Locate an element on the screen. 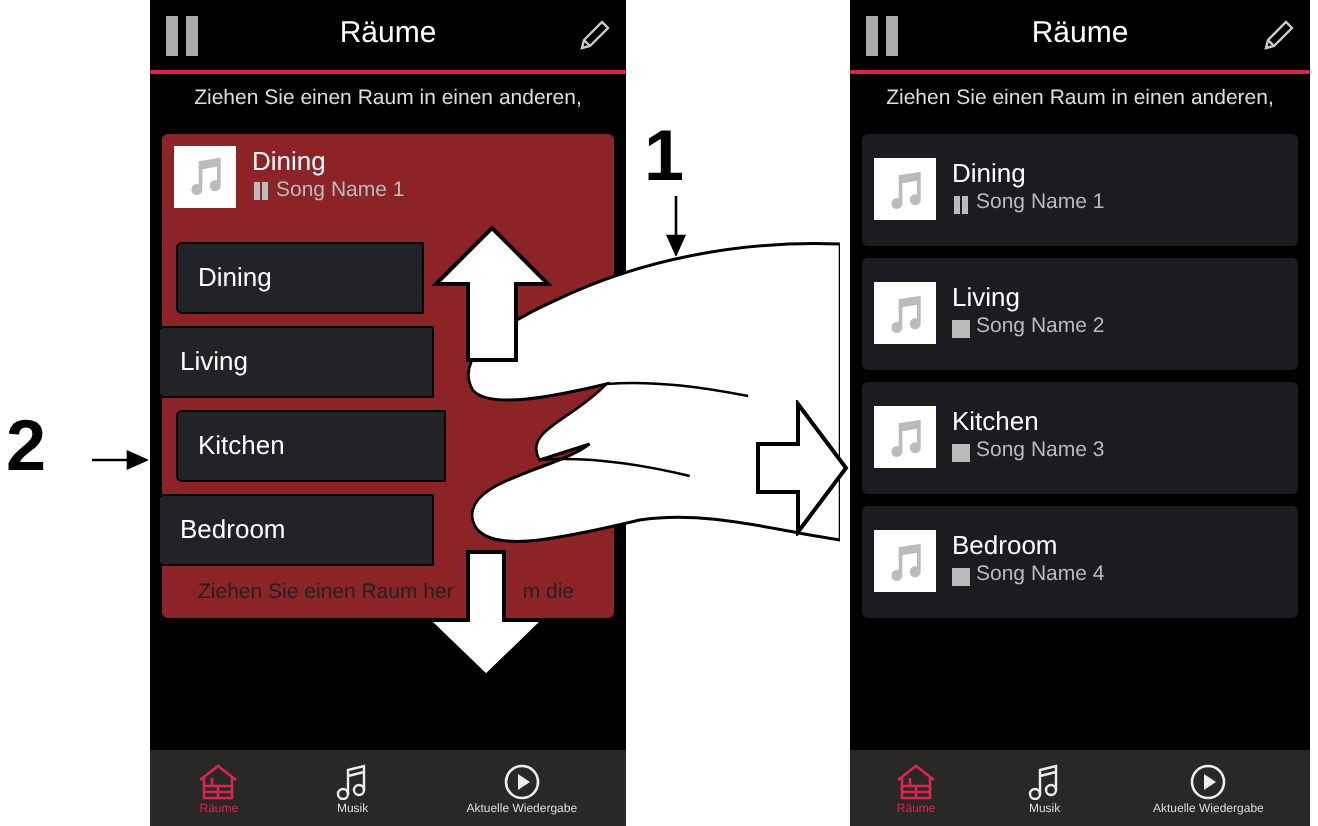  callout-number: 1 is located at coordinates (664, 156).